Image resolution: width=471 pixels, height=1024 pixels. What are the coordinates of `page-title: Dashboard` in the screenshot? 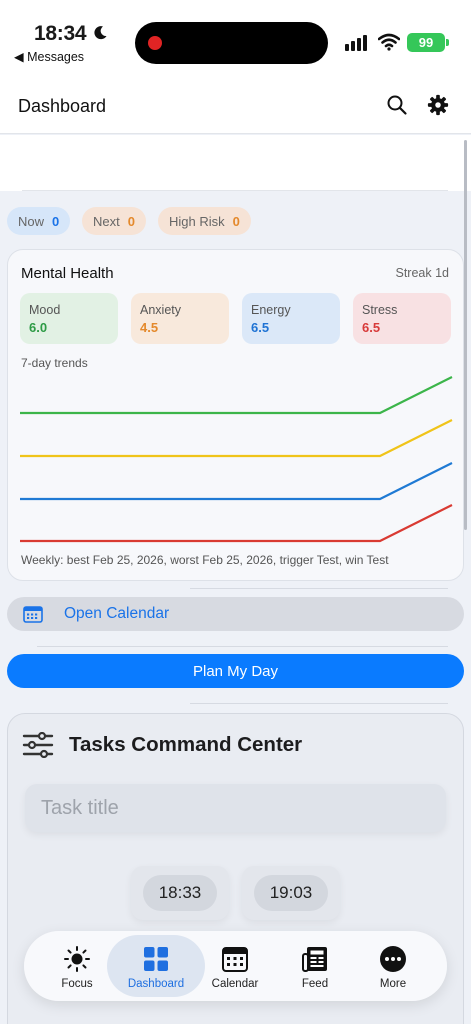 It's located at (62, 106).